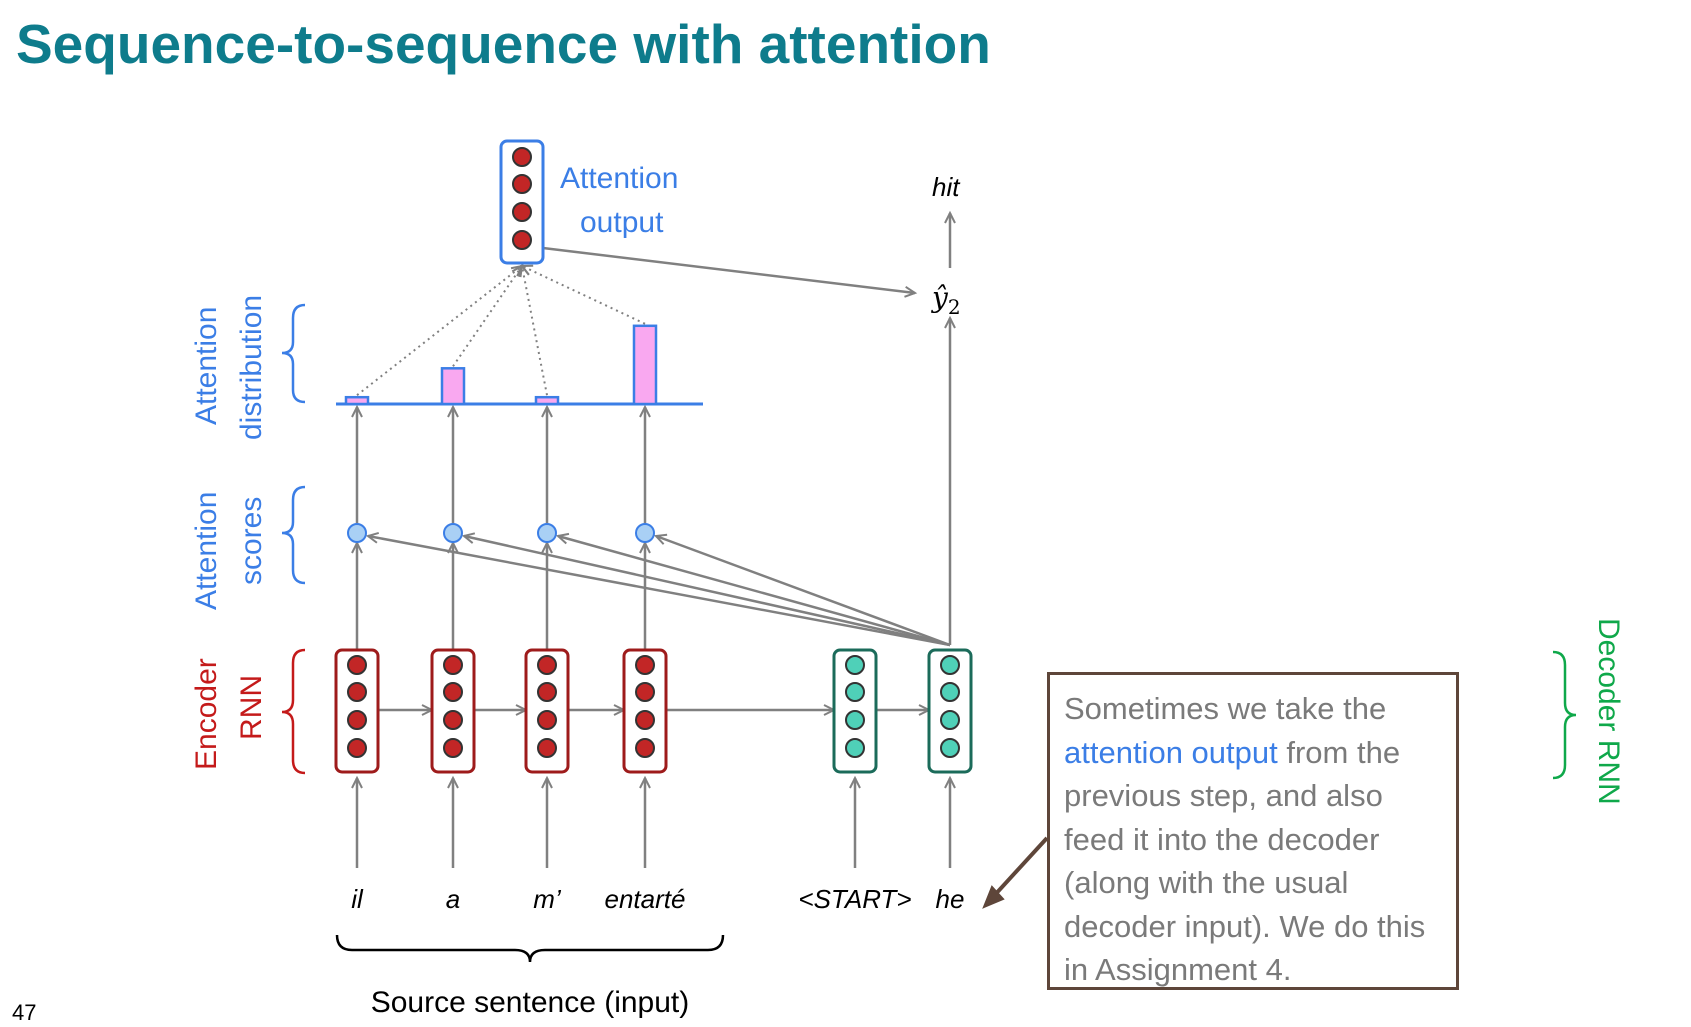 The image size is (1691, 1027). I want to click on encoder-label-line2: RNN, so click(251, 707).